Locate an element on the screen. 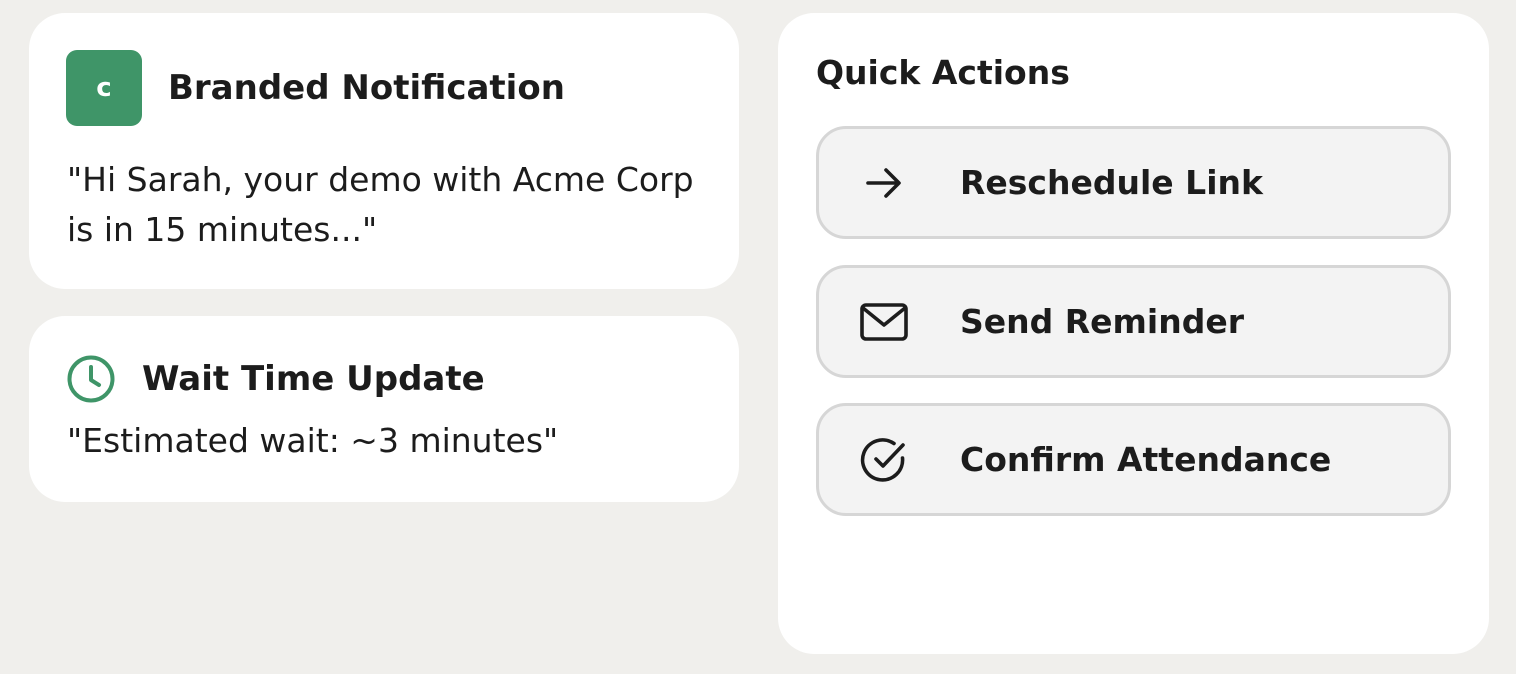 The height and width of the screenshot is (674, 1516). quick-actions-title: Quick Actions is located at coordinates (943, 72).